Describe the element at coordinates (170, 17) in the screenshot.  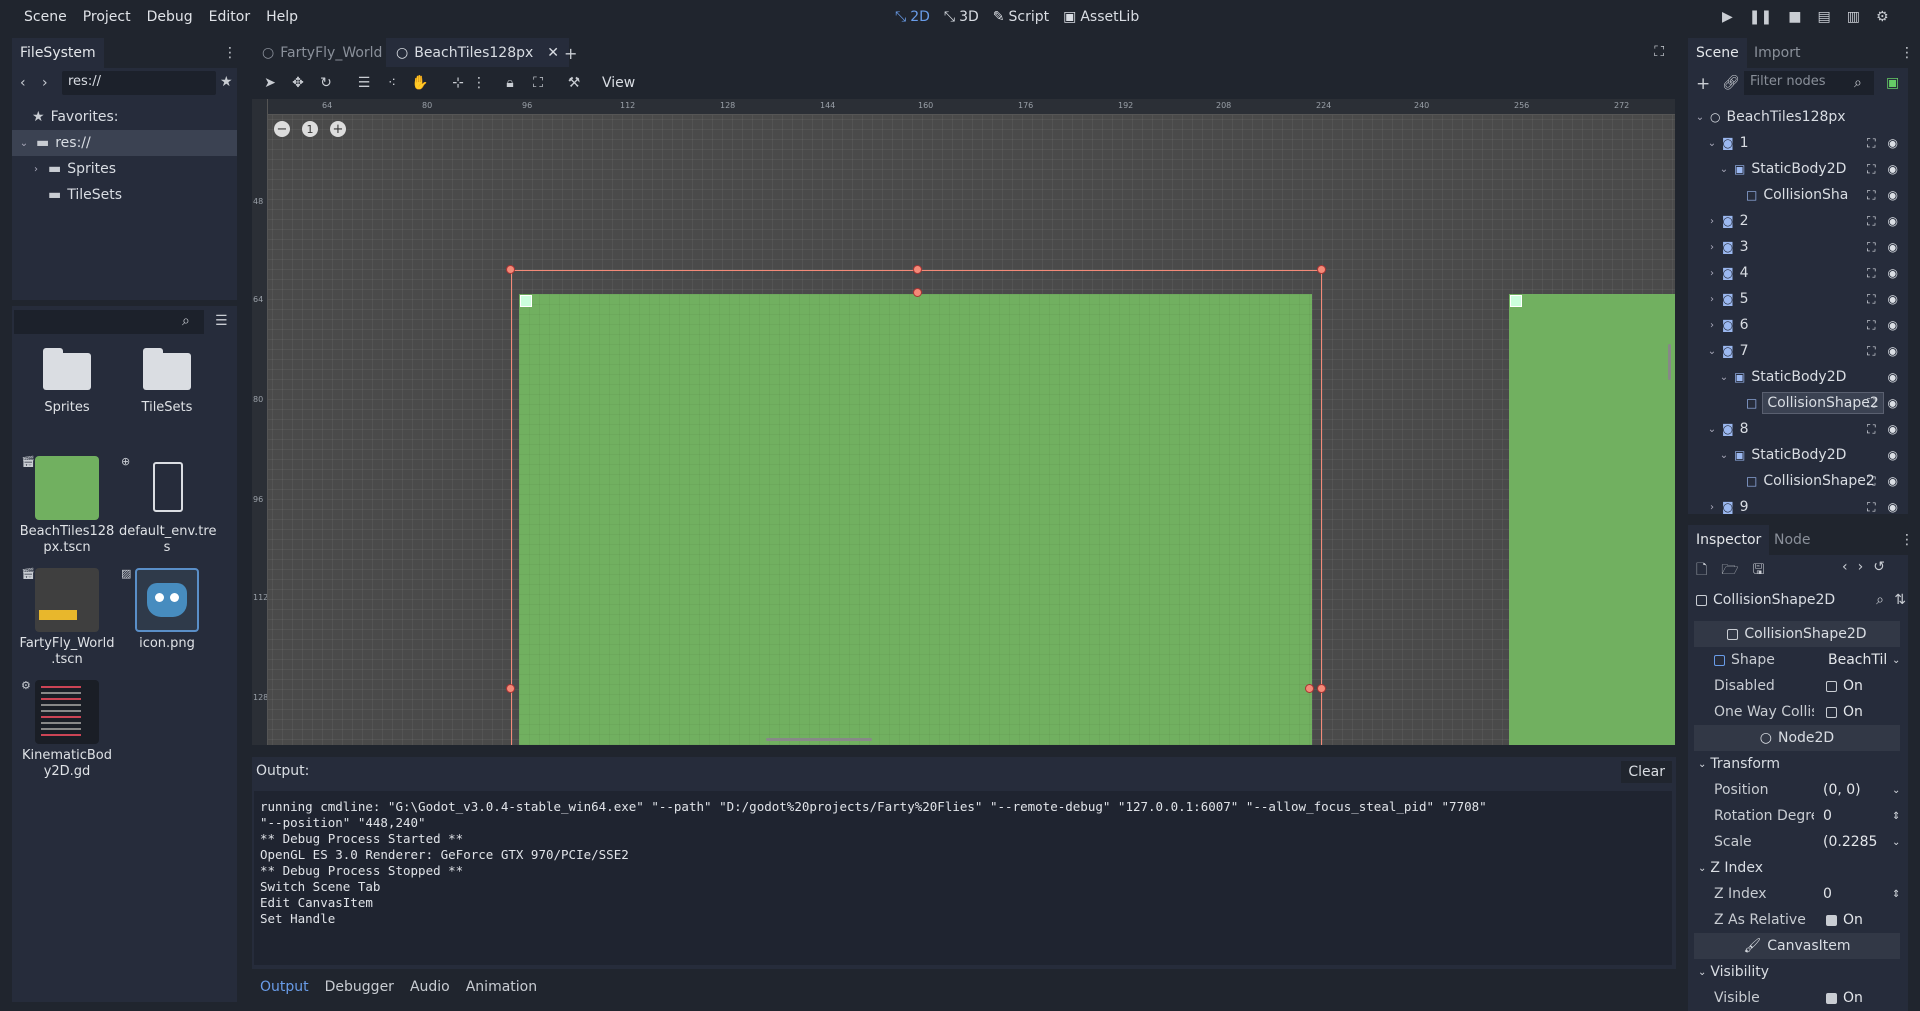
I see `menu-debug: Debug` at that location.